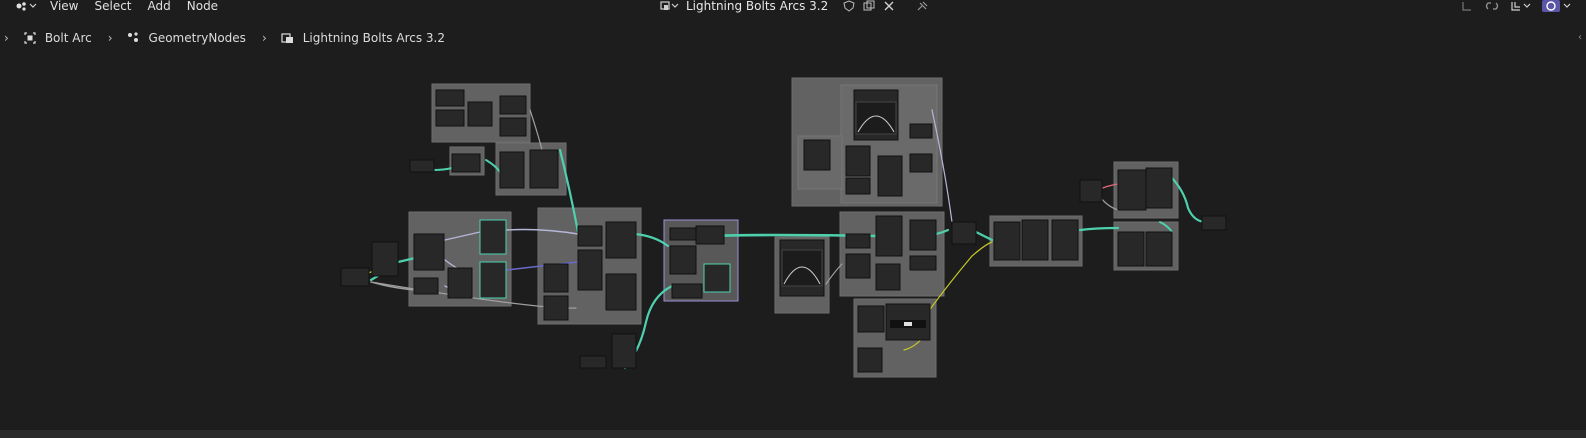  I want to click on header-menu: View Select Add Node, so click(134, 6).